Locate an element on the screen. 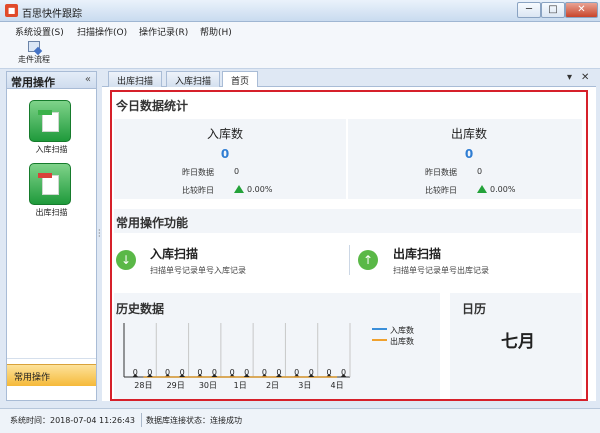 Image resolution: width=600 pixels, height=433 pixels. legend-inbound-swatch is located at coordinates (379, 329).